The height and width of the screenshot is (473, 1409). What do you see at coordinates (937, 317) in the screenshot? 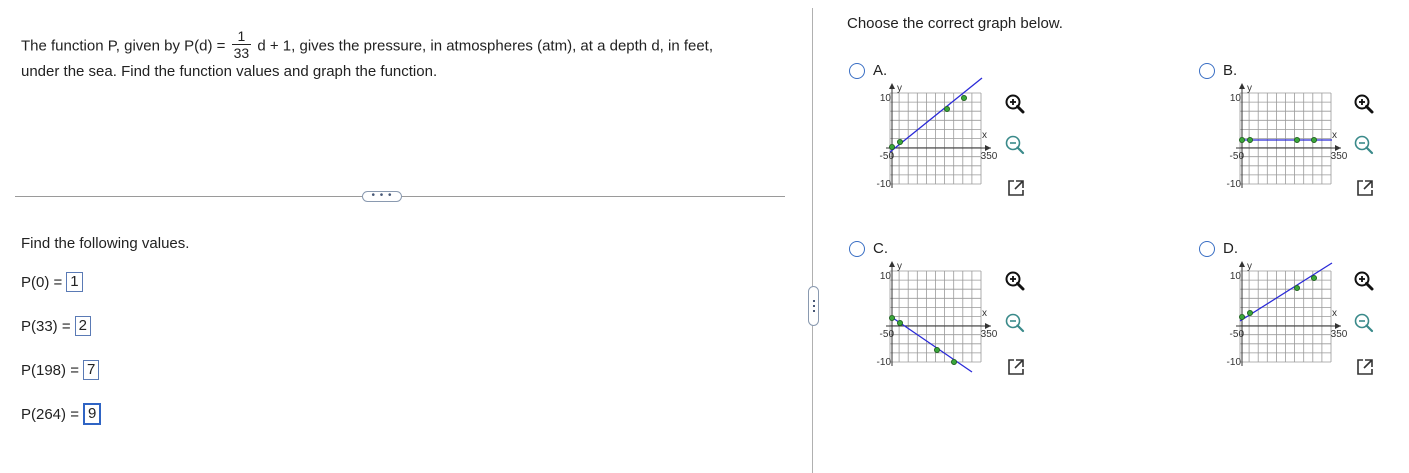
I see `graph-c: y x 10 -10 -50 350` at bounding box center [937, 317].